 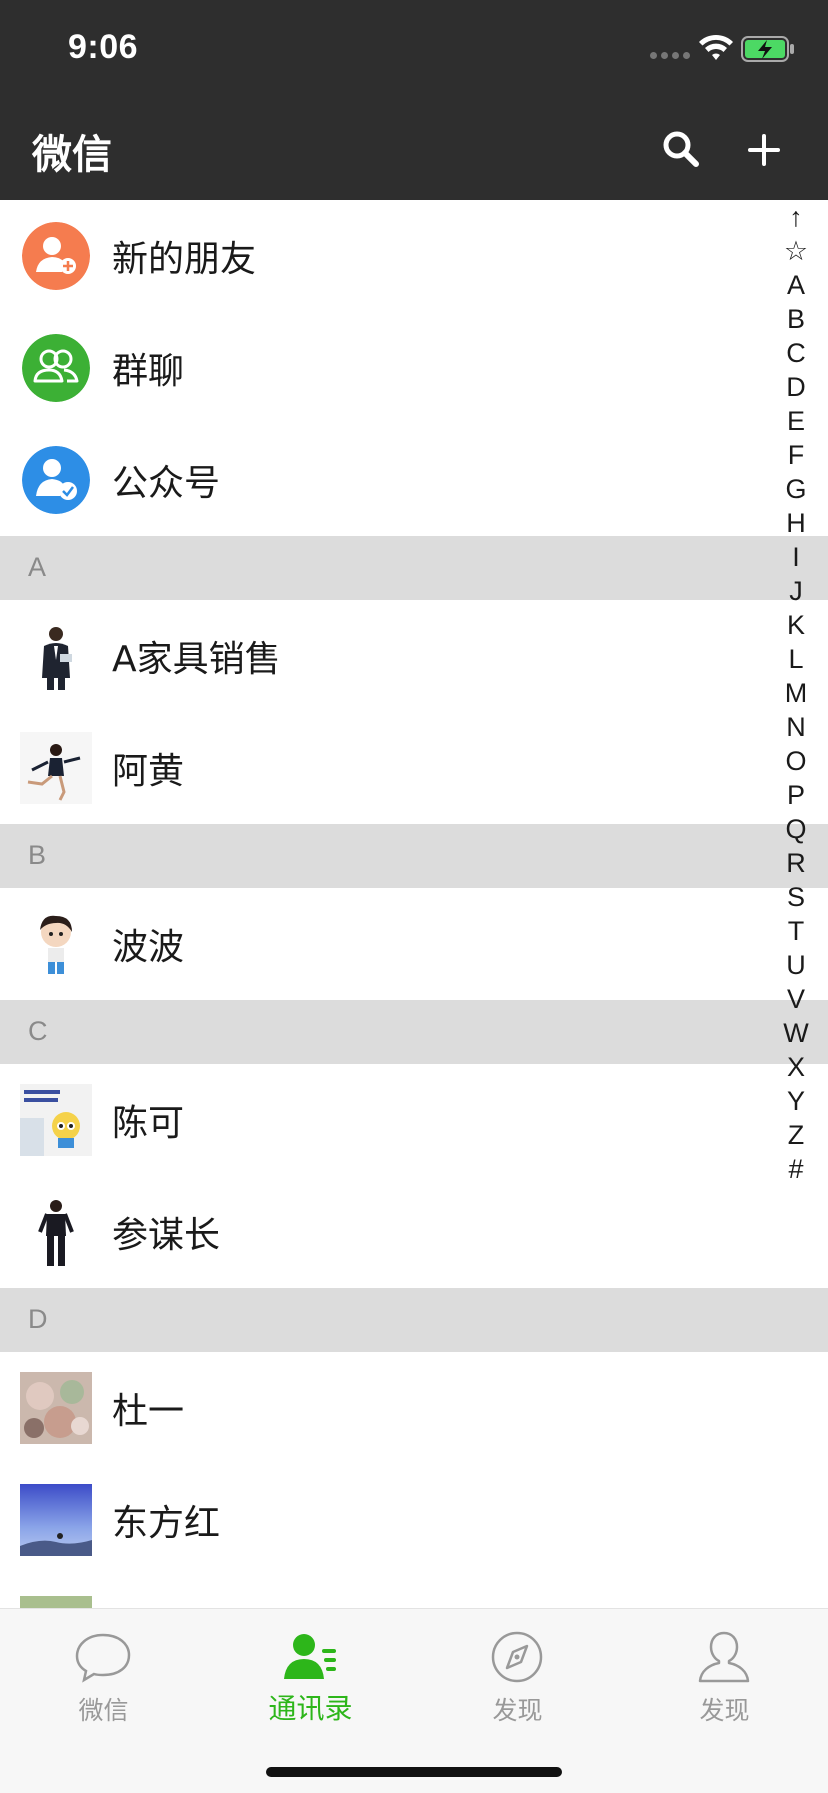 I want to click on contact-name: 东方红, so click(x=166, y=1523).